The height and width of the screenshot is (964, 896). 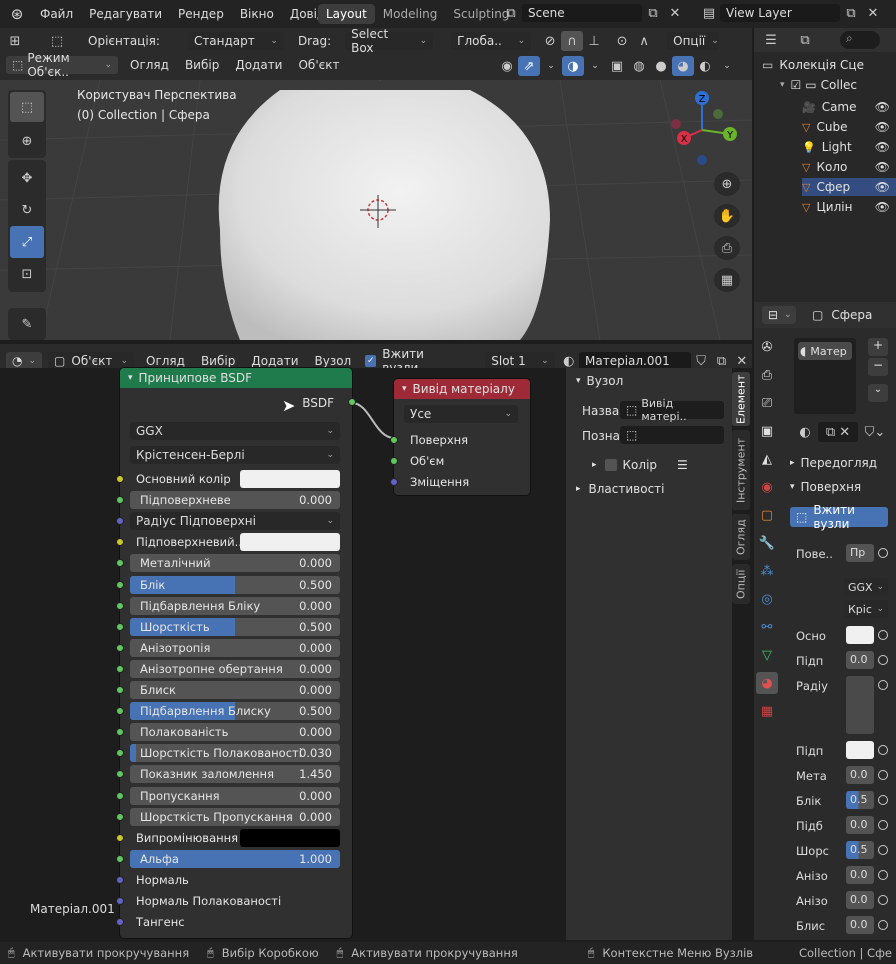 I want to click on node-menu-item-1: Вибір, so click(x=218, y=361).